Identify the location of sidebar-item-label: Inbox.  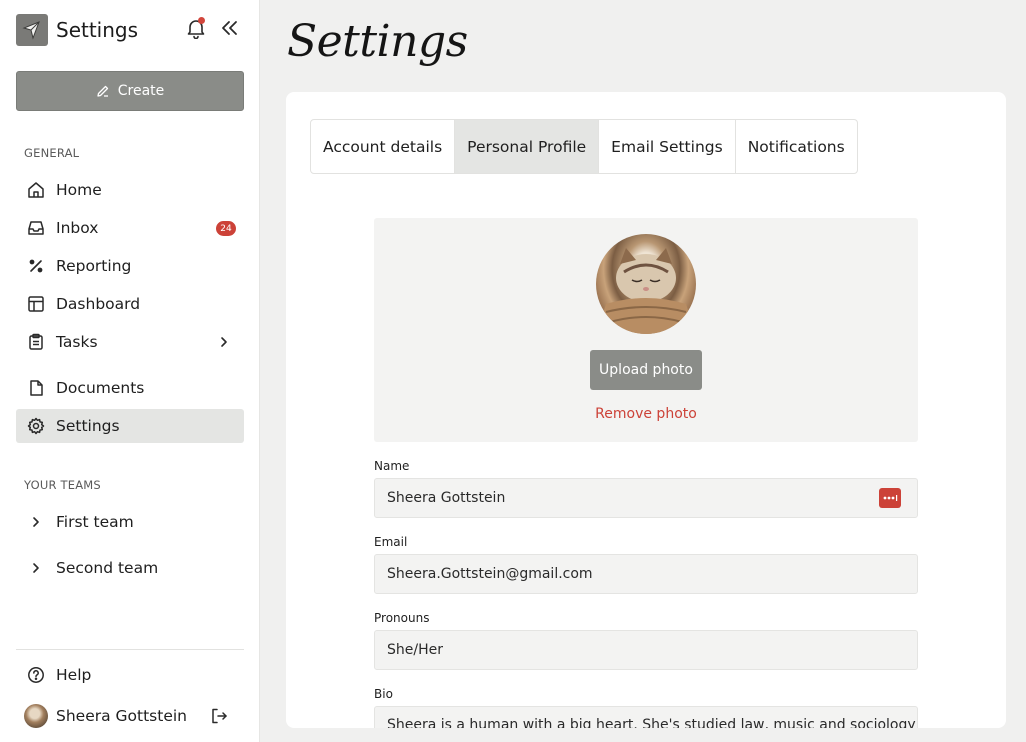
(77, 228).